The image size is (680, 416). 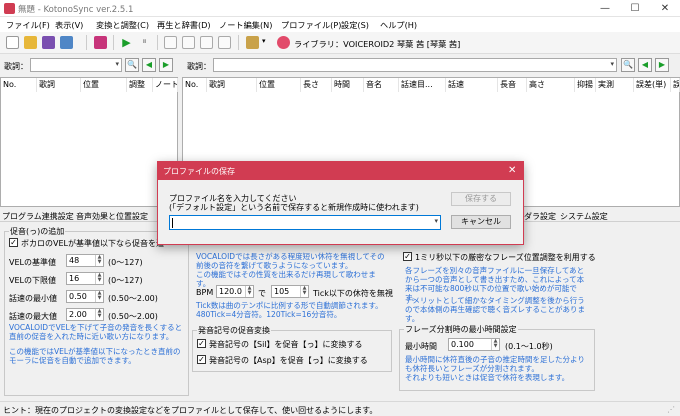 I want to click on note-tool-3-icon, so click(x=206, y=42).